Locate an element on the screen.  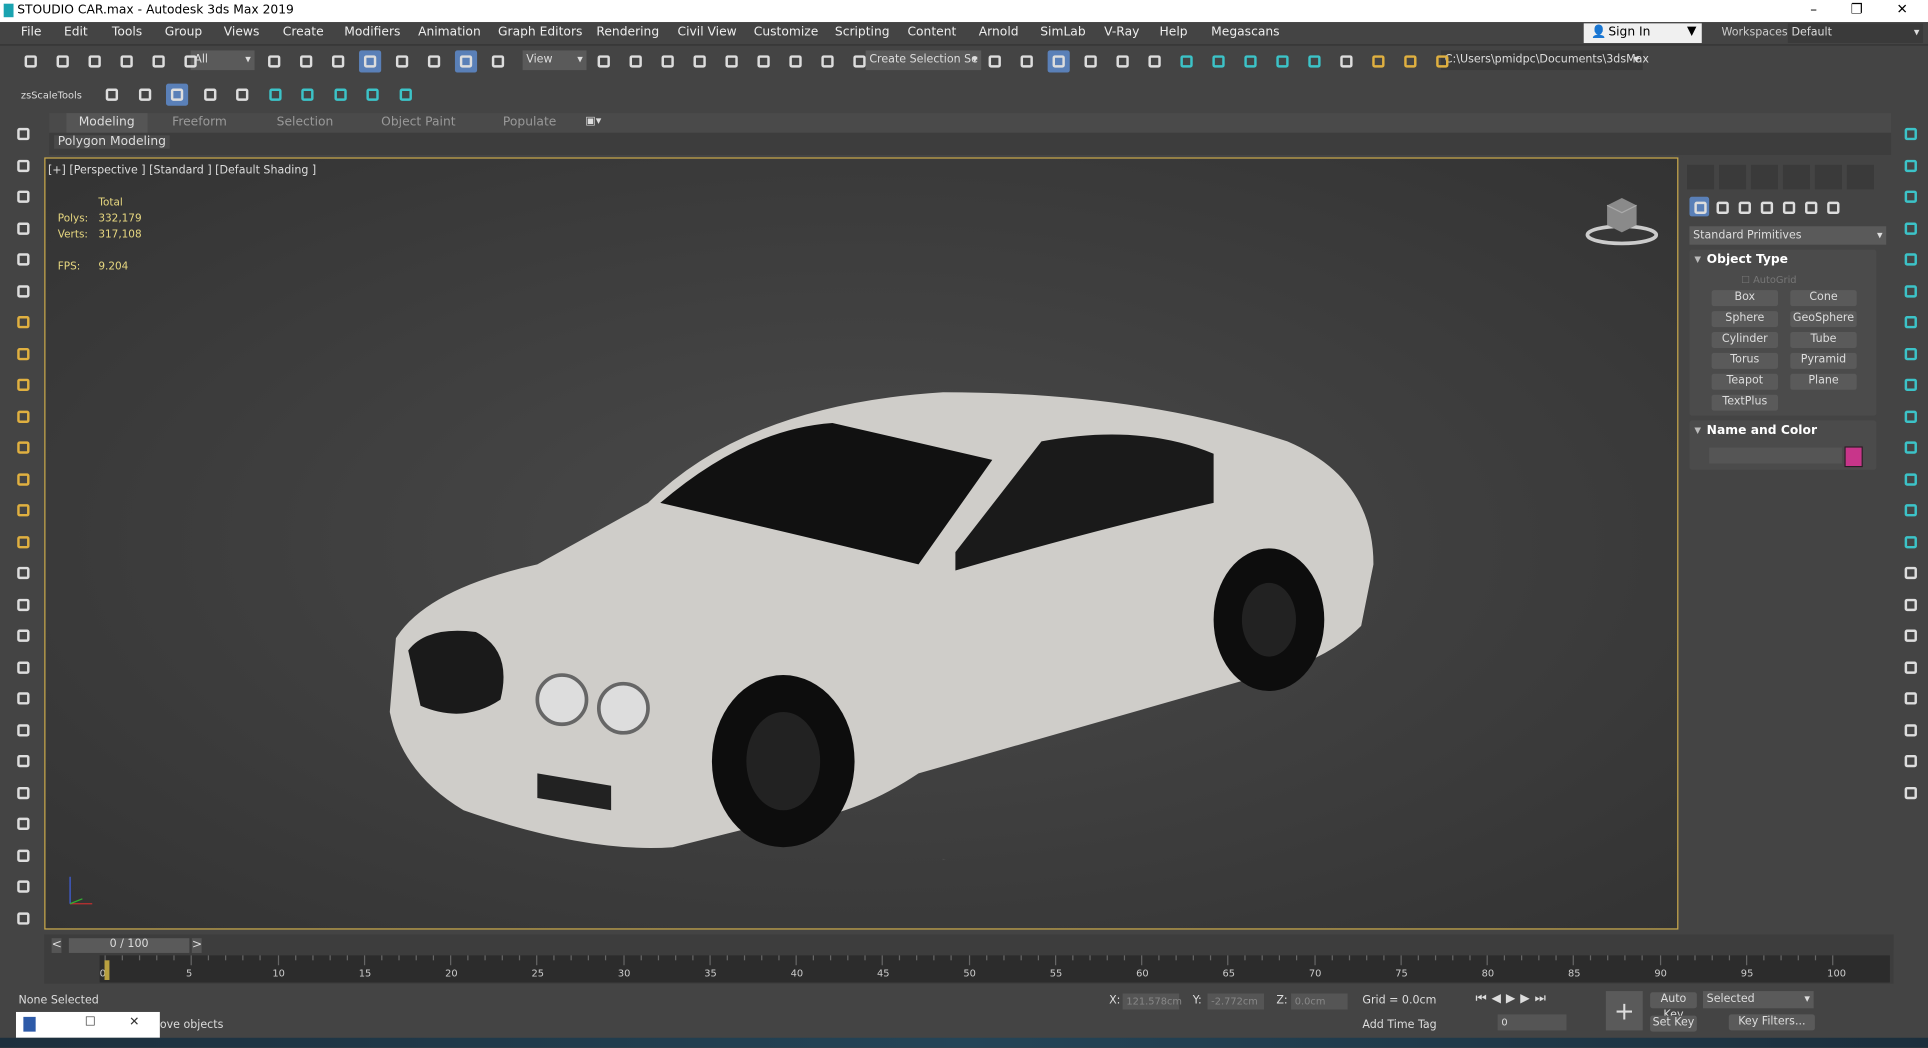
menu-item-modifiers: Modifiers is located at coordinates (372, 33).